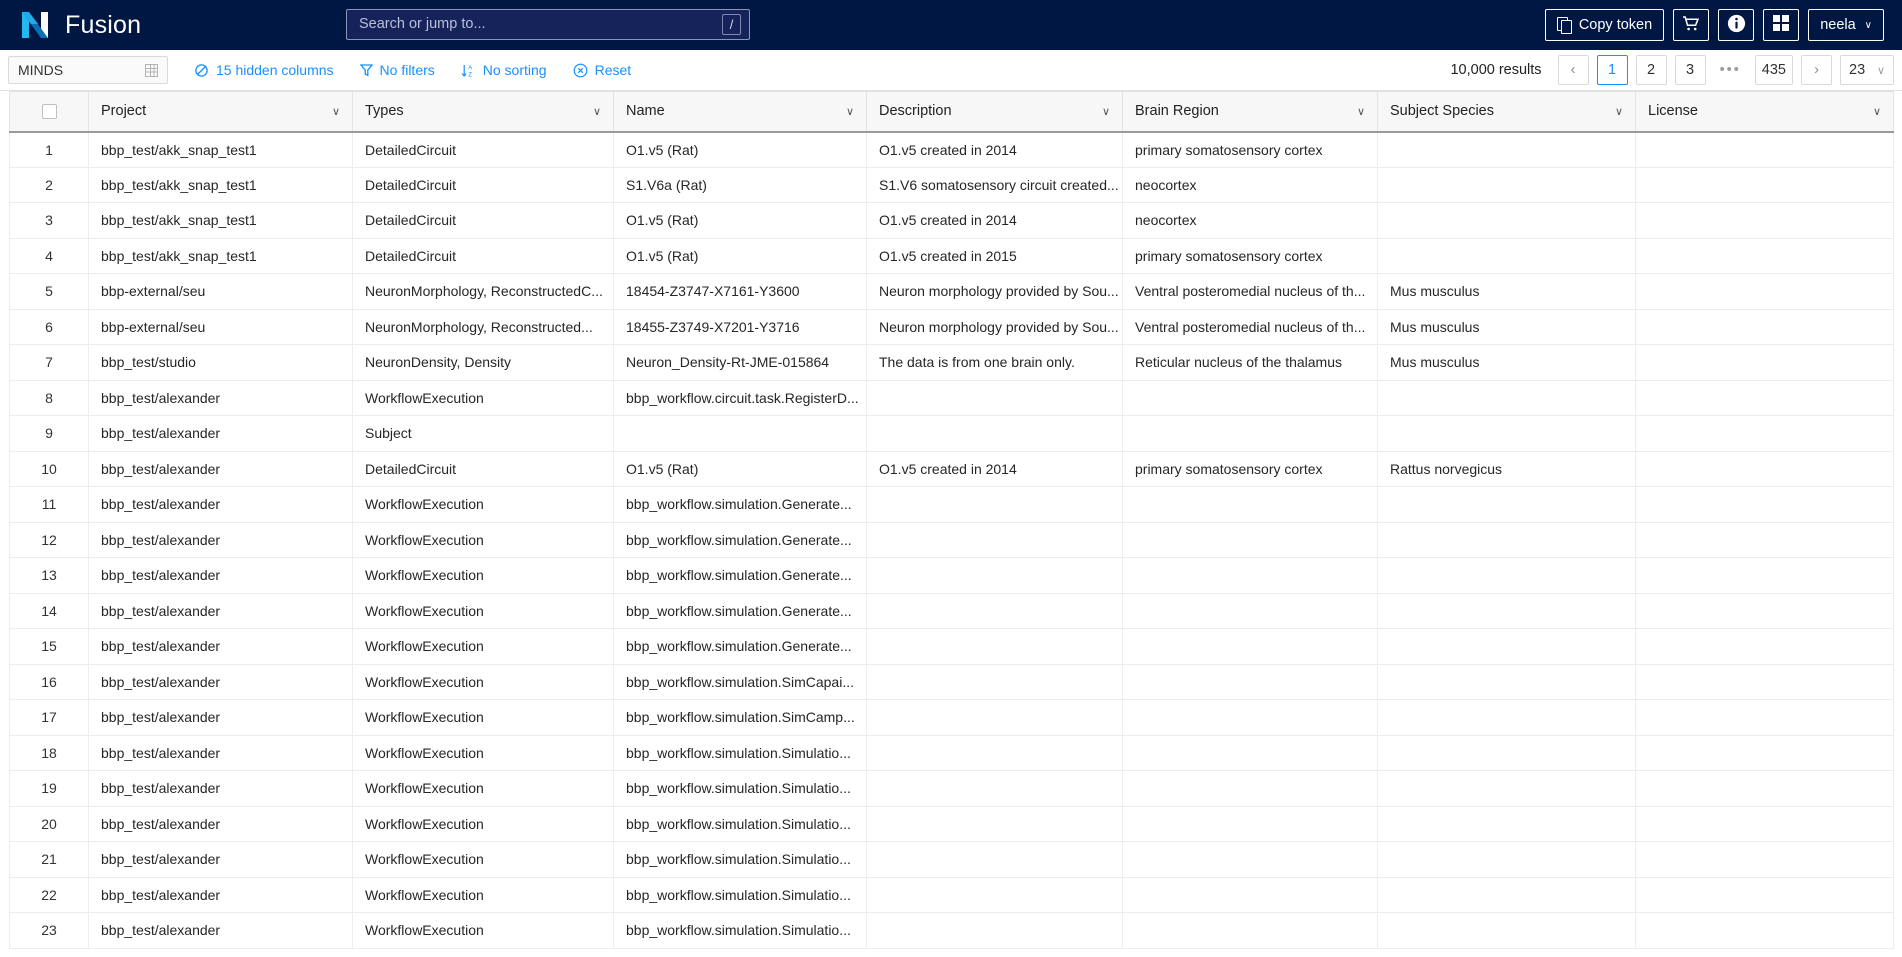  Describe the element at coordinates (49, 184) in the screenshot. I see `row-number-cell: 2` at that location.